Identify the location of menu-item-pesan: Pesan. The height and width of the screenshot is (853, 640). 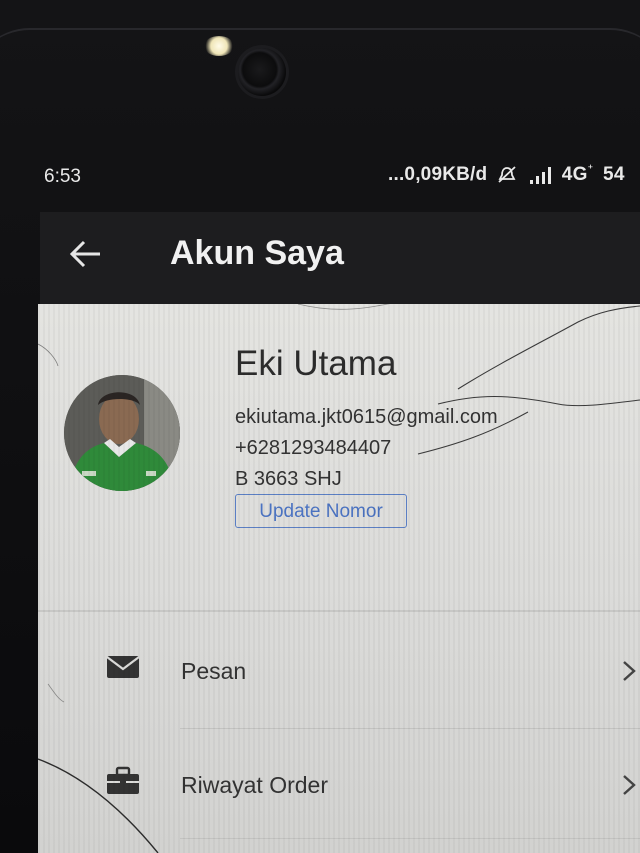
(339, 670).